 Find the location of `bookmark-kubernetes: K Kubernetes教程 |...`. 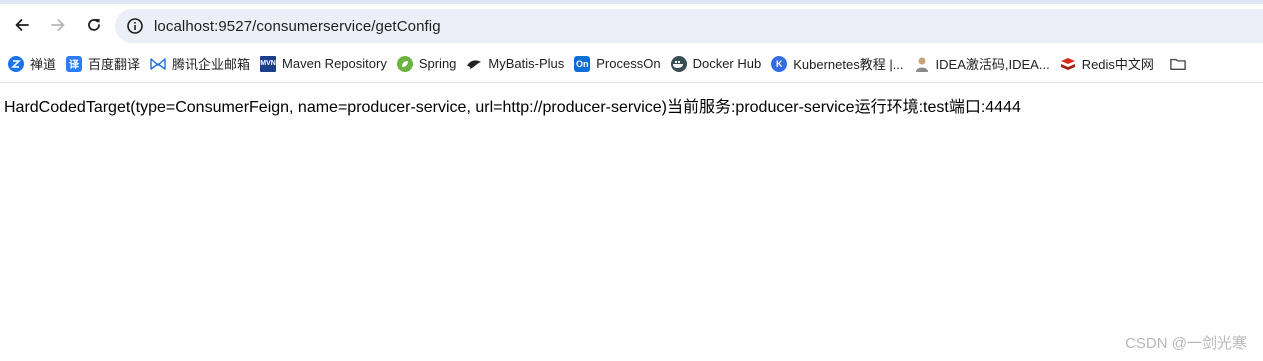

bookmark-kubernetes: K Kubernetes教程 |... is located at coordinates (839, 64).